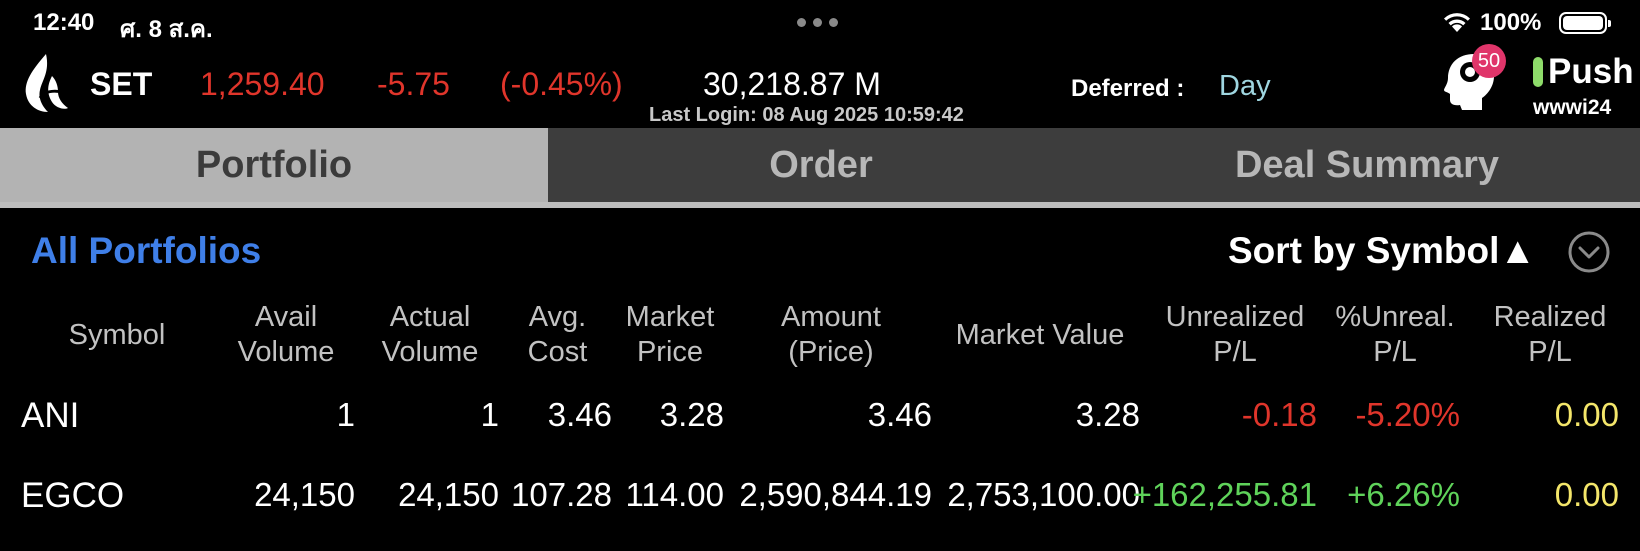 Image resolution: width=1640 pixels, height=551 pixels. I want to click on row-actual-volume: 1, so click(489, 414).